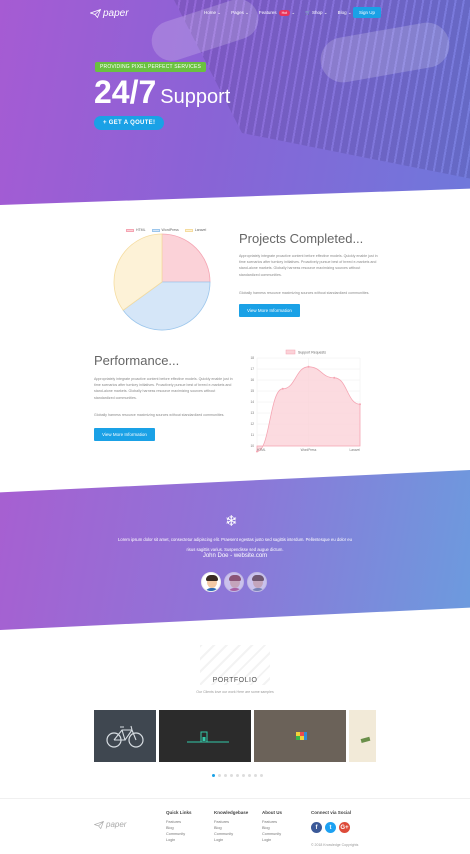  Describe the element at coordinates (99, 824) in the screenshot. I see `paper-plane-icon` at that location.